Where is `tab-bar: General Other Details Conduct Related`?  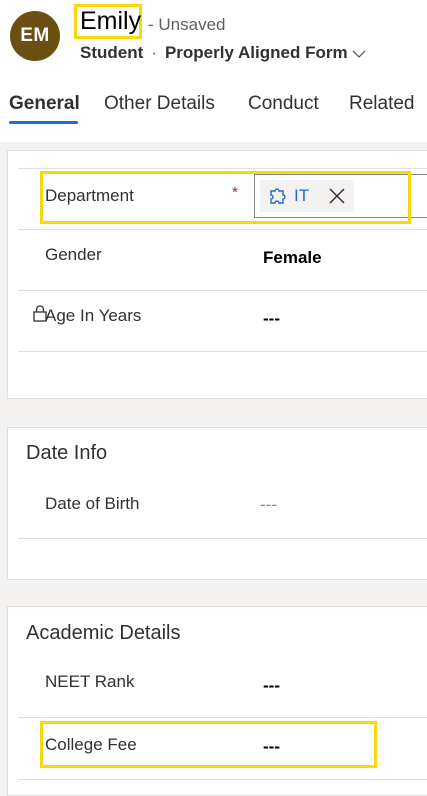
tab-bar: General Other Details Conduct Related is located at coordinates (213, 110).